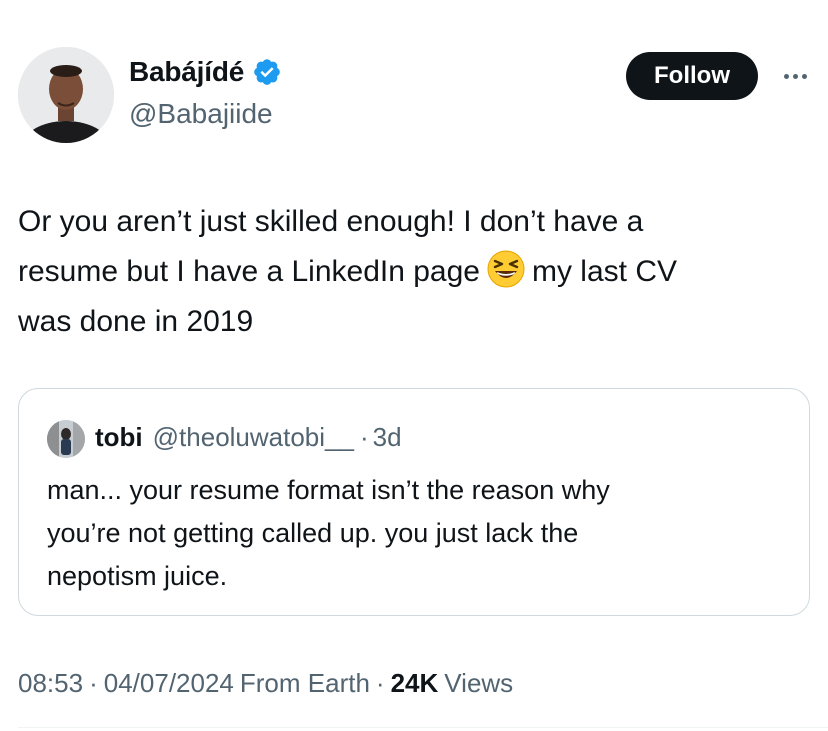  I want to click on more-options-icon, so click(795, 76).